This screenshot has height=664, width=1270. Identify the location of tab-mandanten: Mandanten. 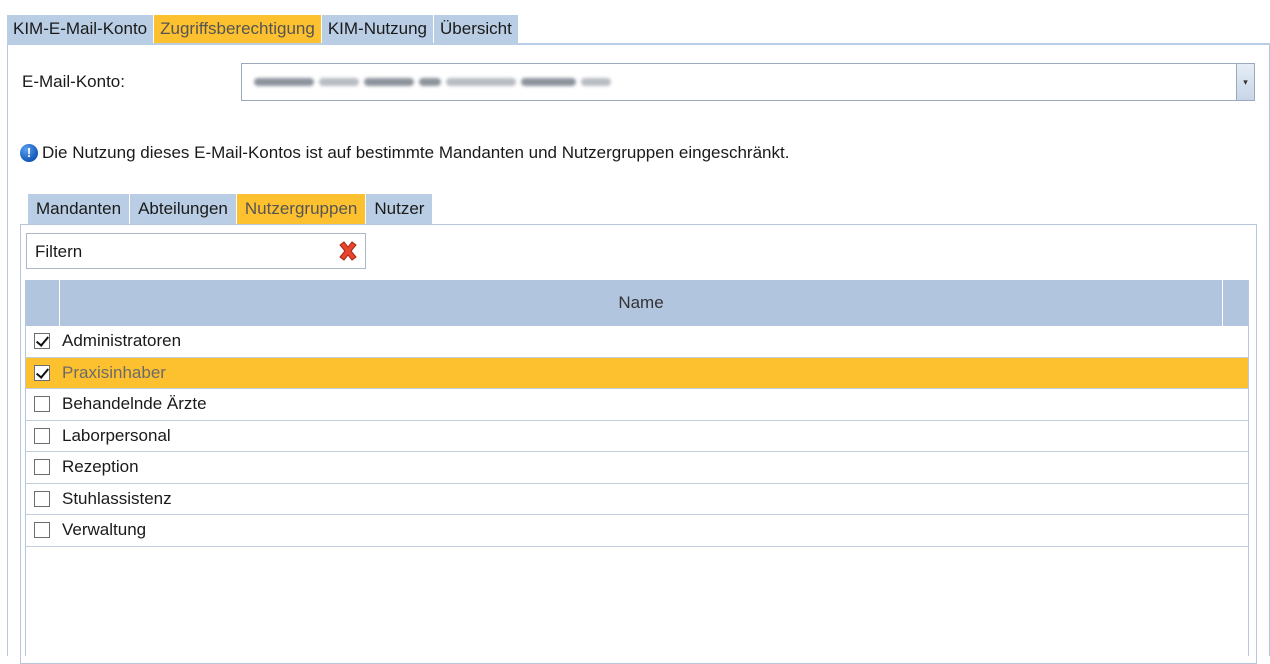
(79, 209).